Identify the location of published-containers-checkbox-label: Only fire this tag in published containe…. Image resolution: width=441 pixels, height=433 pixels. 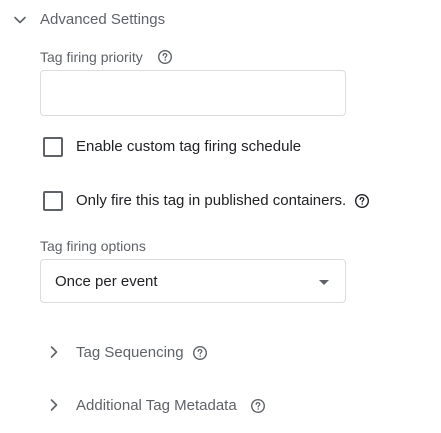
(211, 200).